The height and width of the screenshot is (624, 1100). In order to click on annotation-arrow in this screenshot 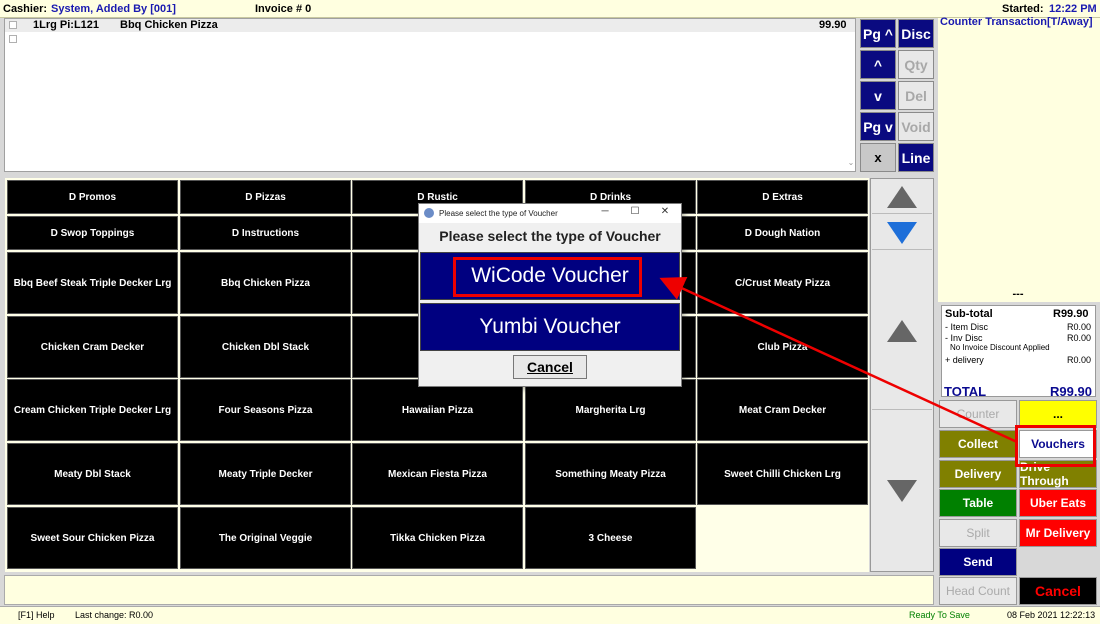, I will do `click(838, 360)`.